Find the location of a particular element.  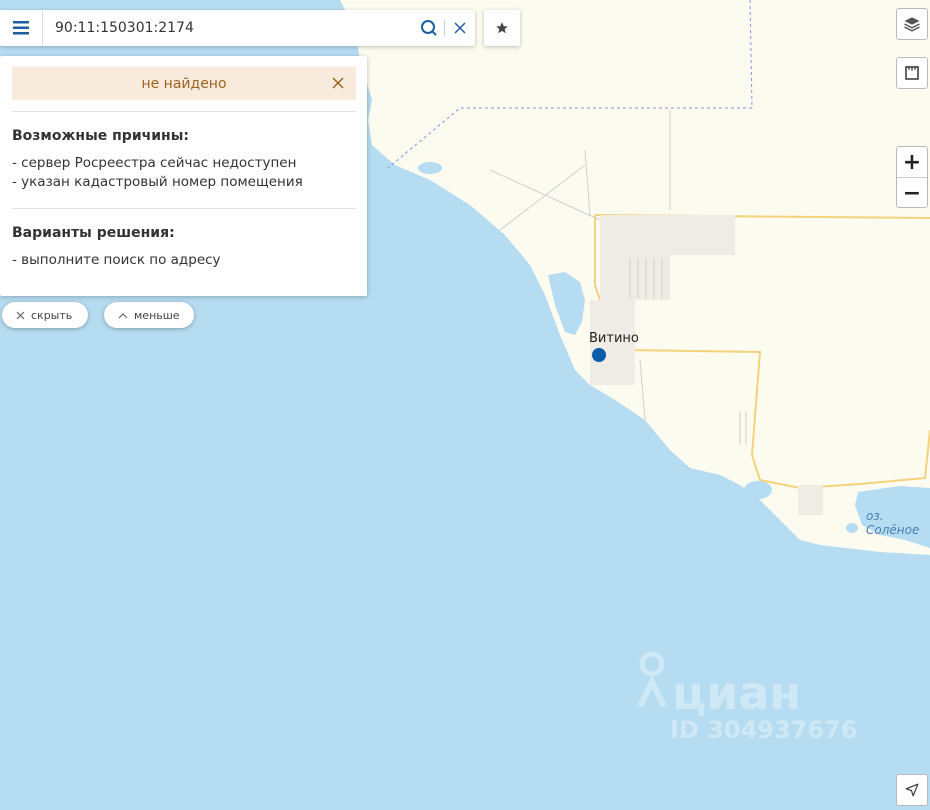

clear-search-button is located at coordinates (460, 28).